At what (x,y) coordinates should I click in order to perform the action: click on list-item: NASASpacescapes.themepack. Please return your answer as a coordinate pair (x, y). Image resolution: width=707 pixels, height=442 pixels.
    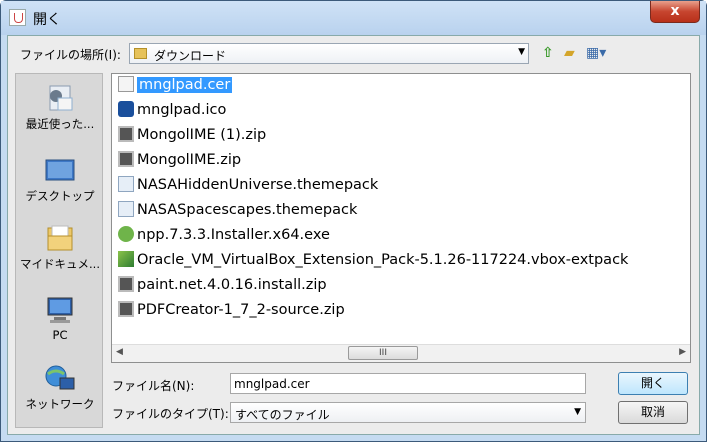
    Looking at the image, I should click on (237, 210).